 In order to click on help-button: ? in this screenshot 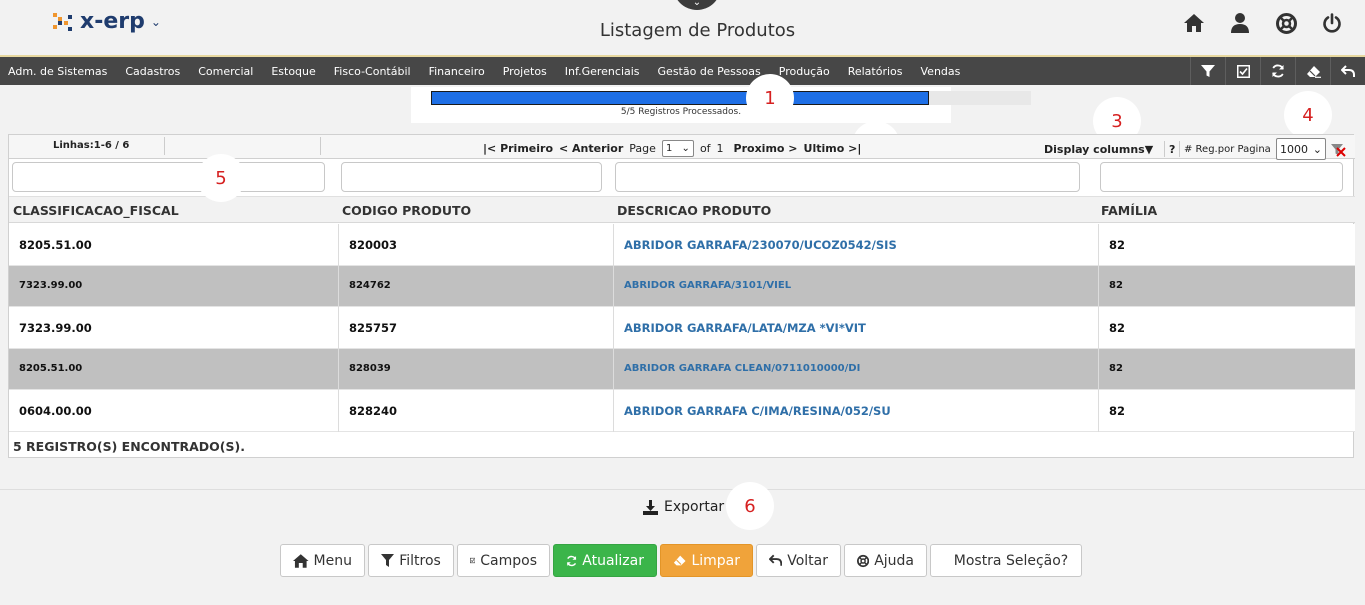, I will do `click(1172, 149)`.